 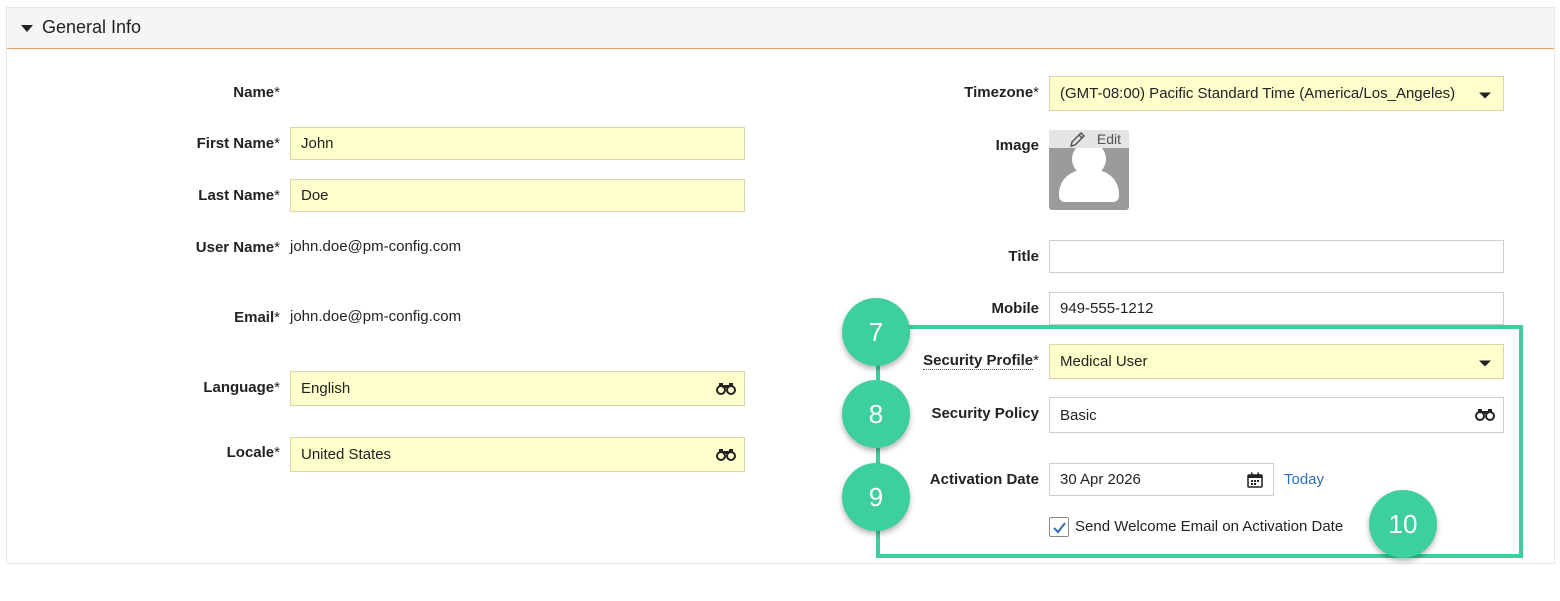 What do you see at coordinates (256, 92) in the screenshot?
I see `name-label: Name*` at bounding box center [256, 92].